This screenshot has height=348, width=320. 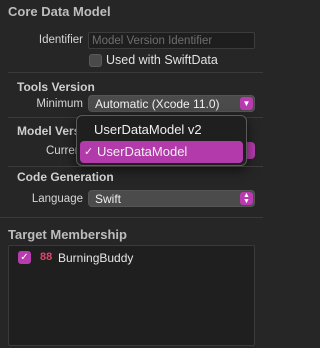 I want to click on identifier-field: Model Version Identifier, so click(x=171, y=40).